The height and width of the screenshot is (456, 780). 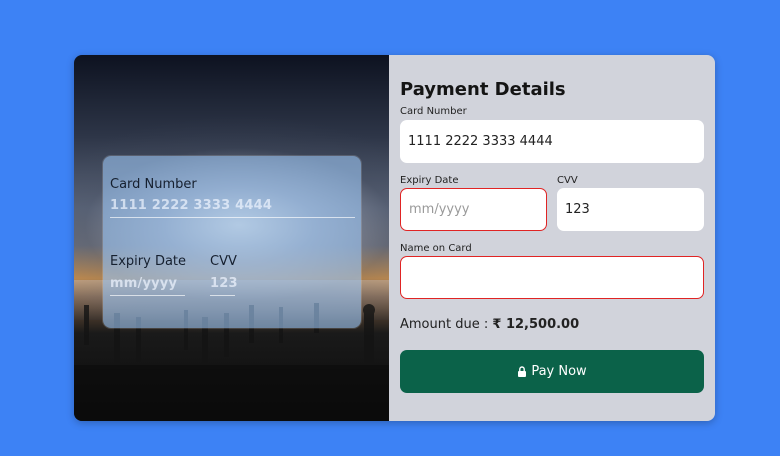 I want to click on card-number-text: 1111 2222 3333 4444, so click(x=480, y=141).